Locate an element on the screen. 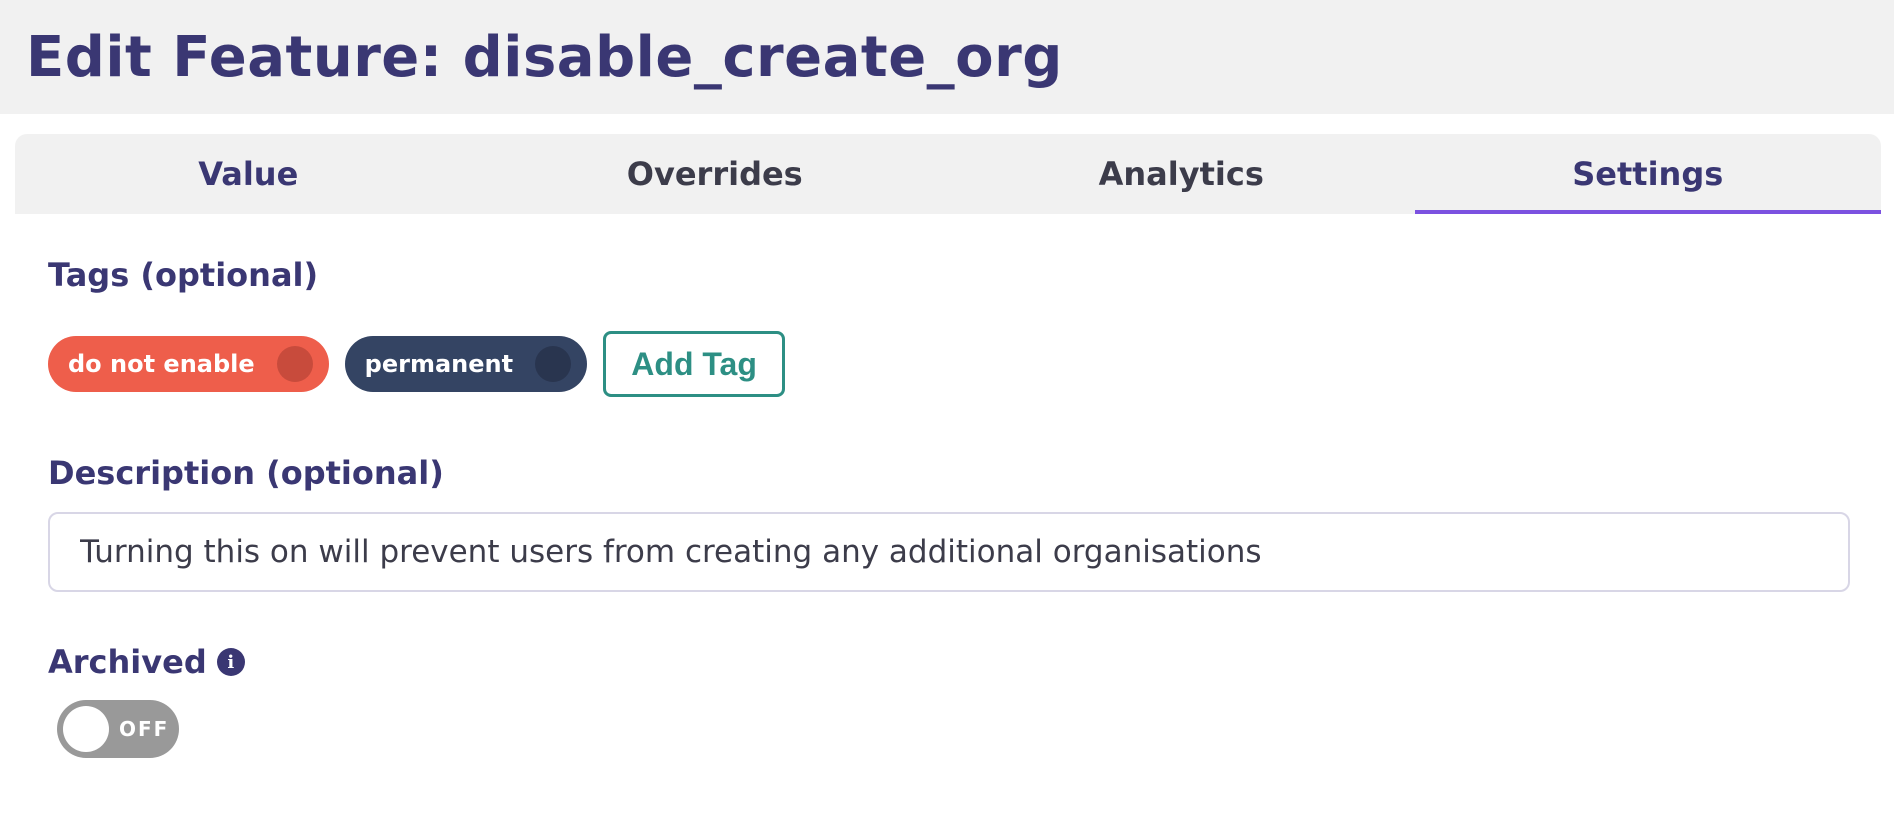 Image resolution: width=1894 pixels, height=826 pixels. archived-row: Archived i is located at coordinates (146, 662).